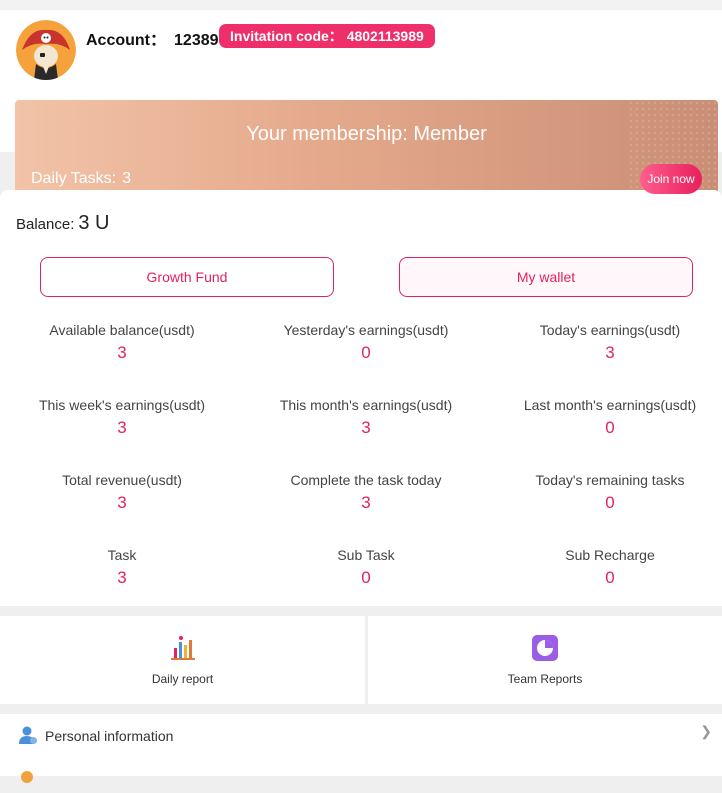 The image size is (722, 793). What do you see at coordinates (182, 679) in the screenshot?
I see `daily-report-label: Daily report` at bounding box center [182, 679].